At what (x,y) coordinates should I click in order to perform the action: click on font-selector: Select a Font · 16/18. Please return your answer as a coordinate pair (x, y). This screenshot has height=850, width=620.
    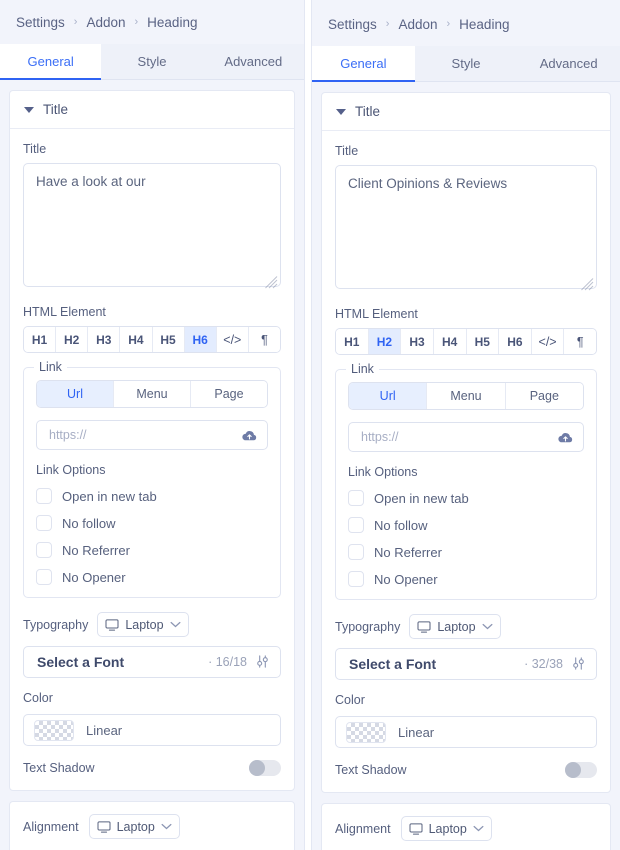
    Looking at the image, I should click on (152, 662).